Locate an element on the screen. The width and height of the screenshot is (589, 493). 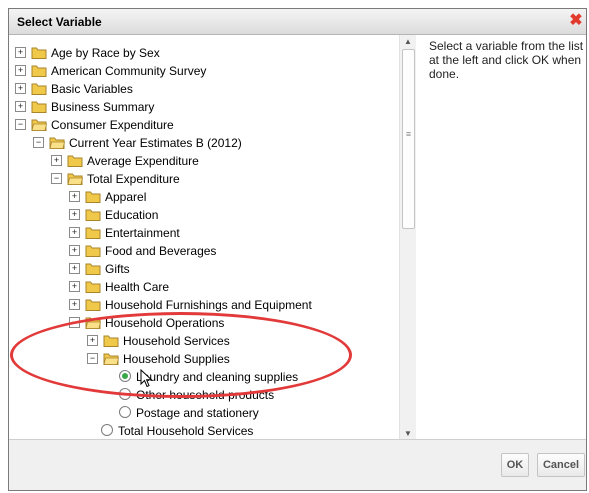
tree-item-label: Consumer Expenditure is located at coordinates (112, 124).